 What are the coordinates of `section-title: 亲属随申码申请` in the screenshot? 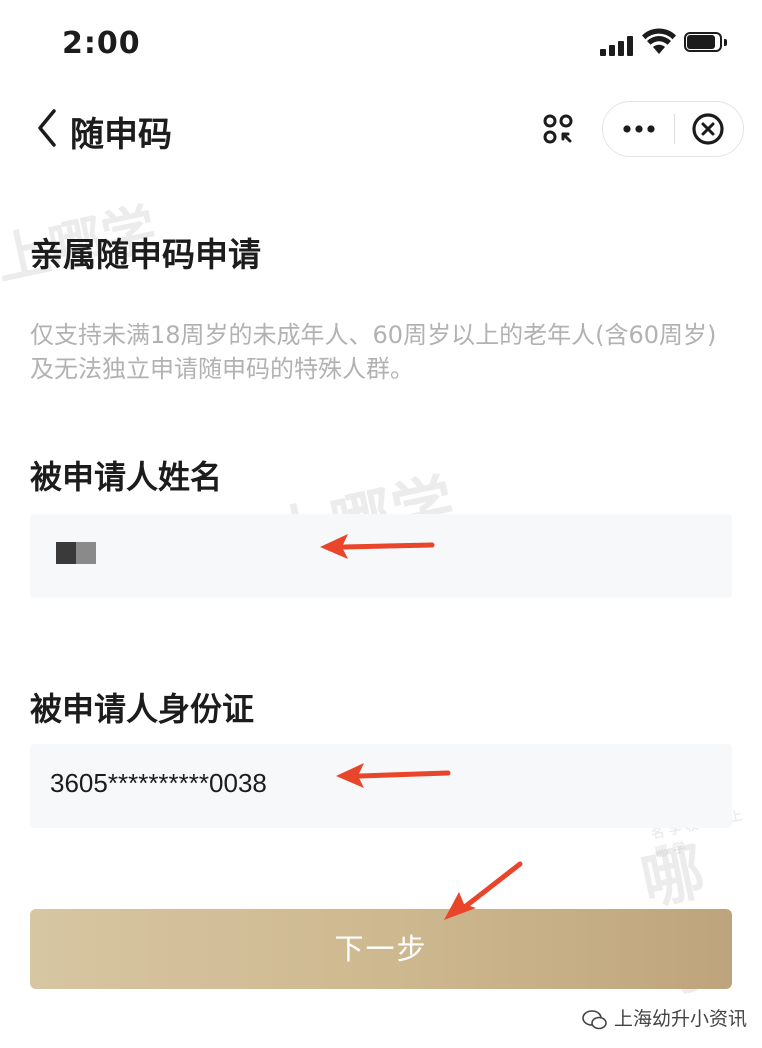 It's located at (145, 254).